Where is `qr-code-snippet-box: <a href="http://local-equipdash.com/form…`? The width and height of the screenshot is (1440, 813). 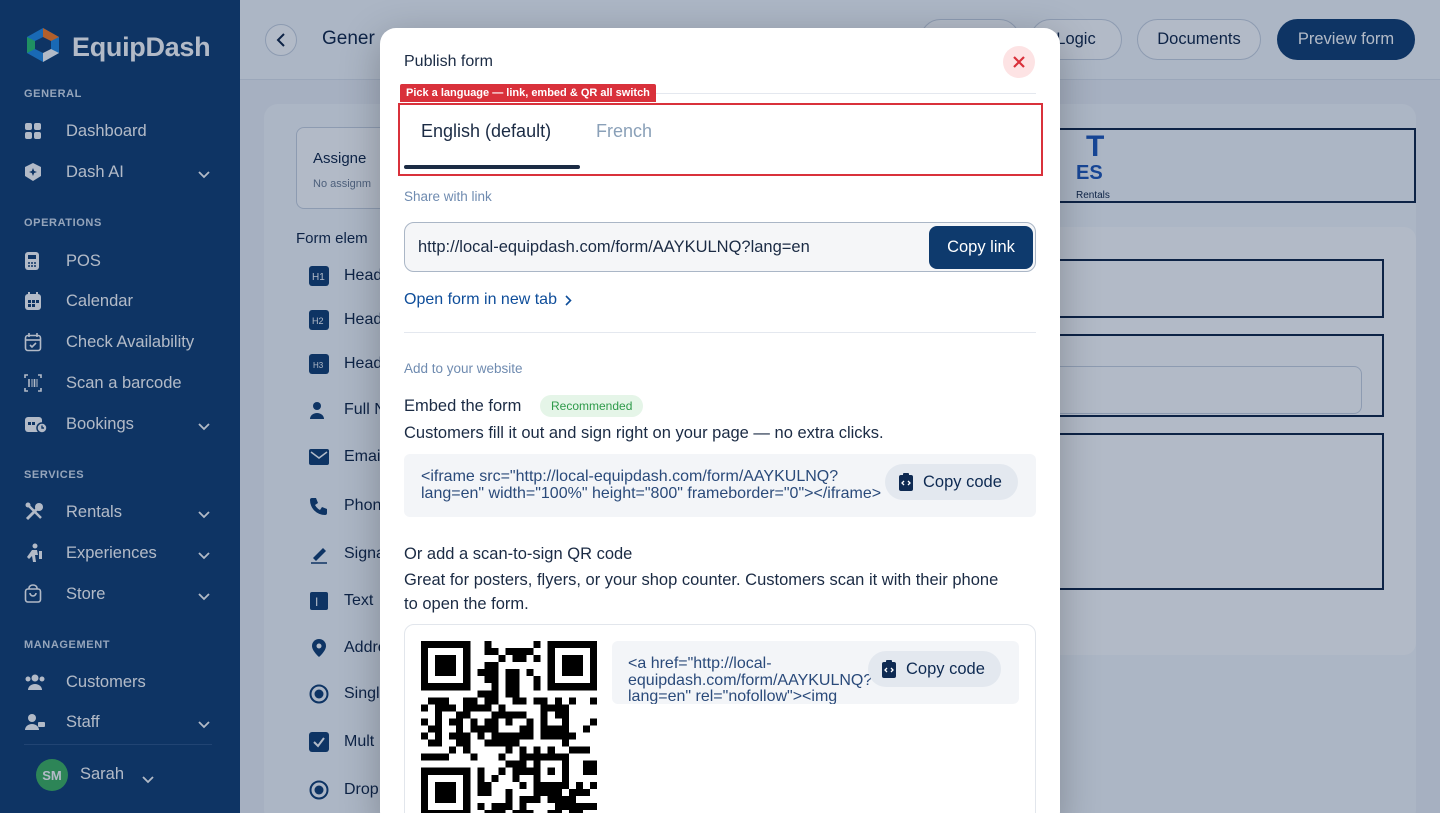
qr-code-snippet-box: <a href="http://local-equipdash.com/form… is located at coordinates (815, 672).